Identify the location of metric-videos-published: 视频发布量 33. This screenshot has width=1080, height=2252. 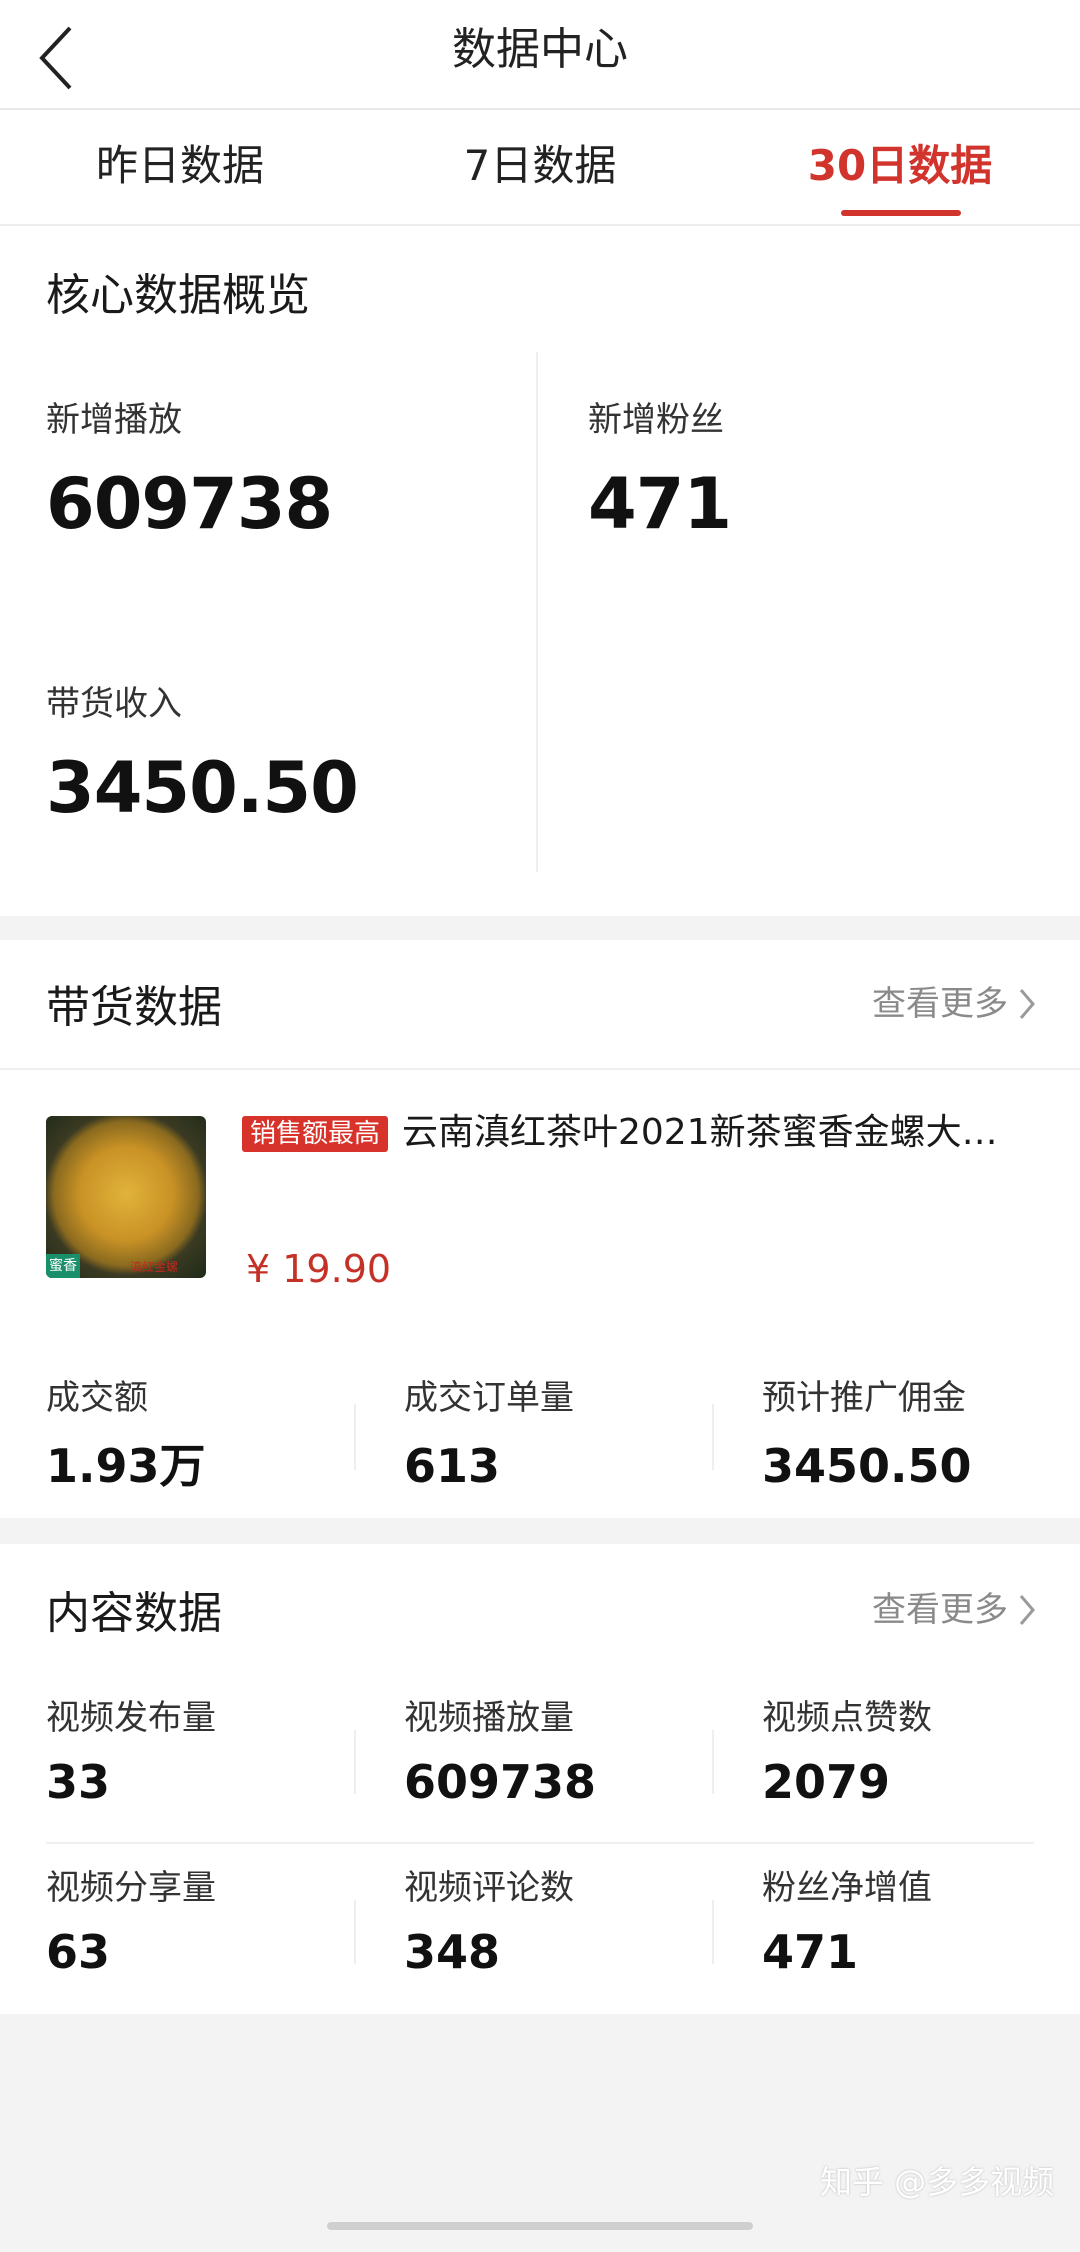
(131, 1753).